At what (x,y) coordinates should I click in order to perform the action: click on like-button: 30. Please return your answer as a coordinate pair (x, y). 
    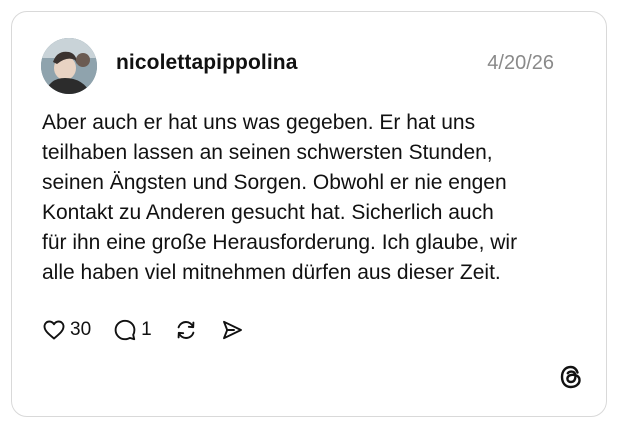
    Looking at the image, I should click on (66, 330).